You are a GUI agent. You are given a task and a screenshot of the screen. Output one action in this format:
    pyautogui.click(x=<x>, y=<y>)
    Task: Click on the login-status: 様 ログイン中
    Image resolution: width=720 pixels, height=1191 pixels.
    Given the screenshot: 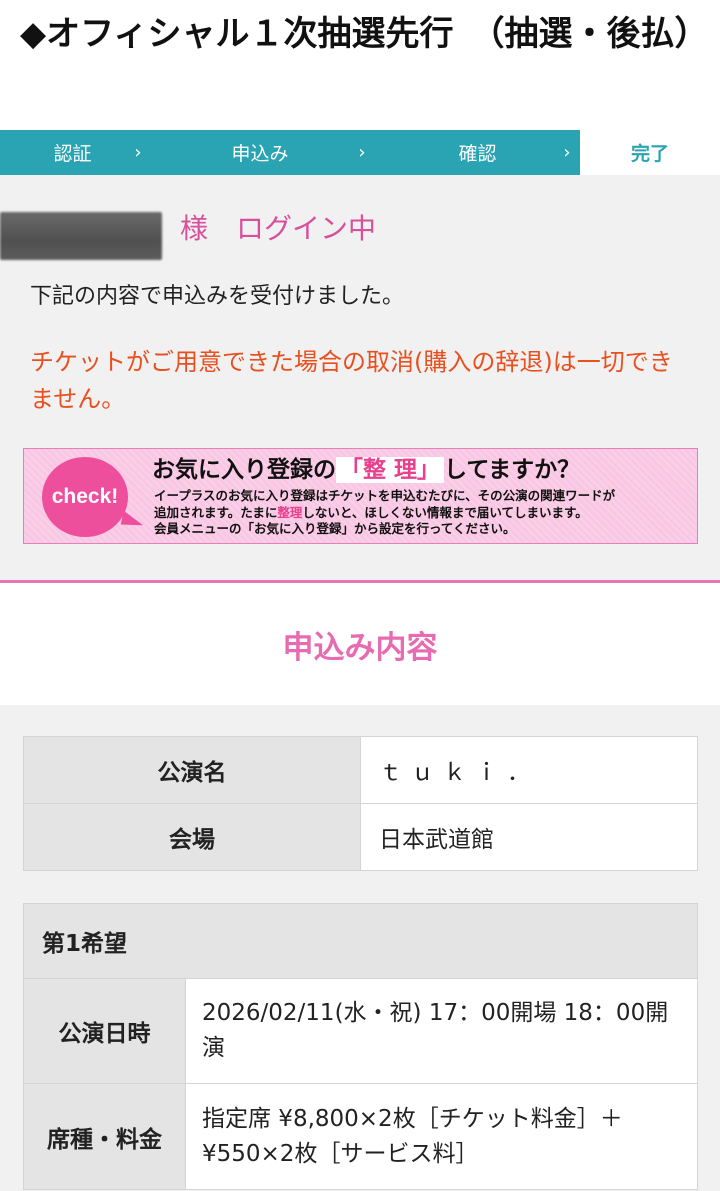 What is the action you would take?
    pyautogui.click(x=360, y=236)
    